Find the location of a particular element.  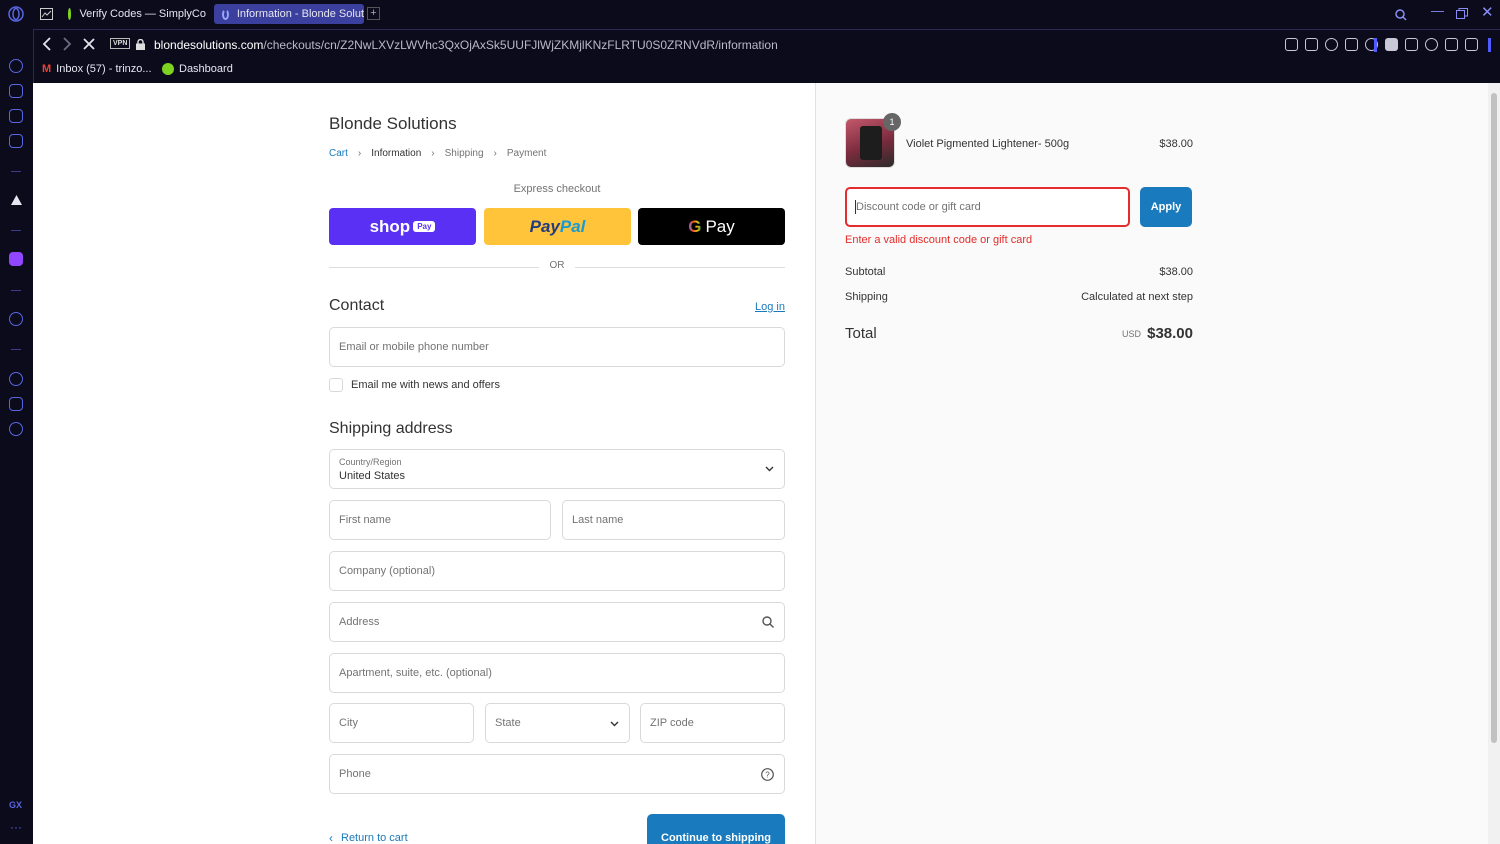

lock-icon is located at coordinates (140, 44).